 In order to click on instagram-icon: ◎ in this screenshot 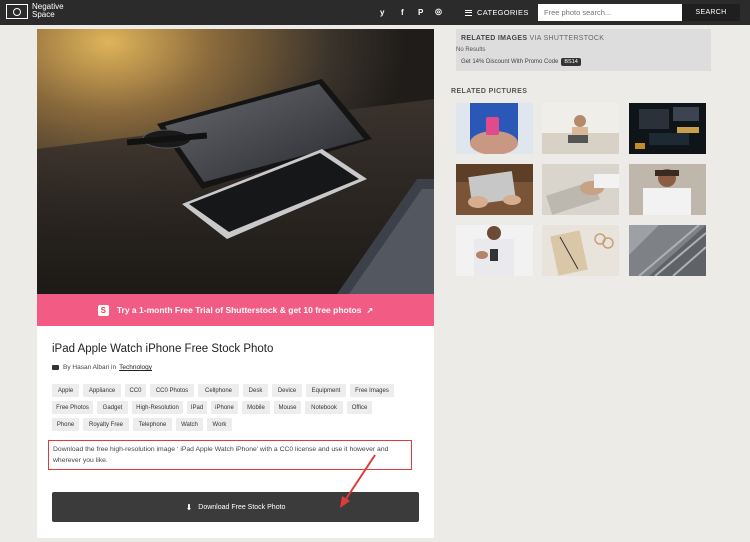, I will do `click(438, 11)`.